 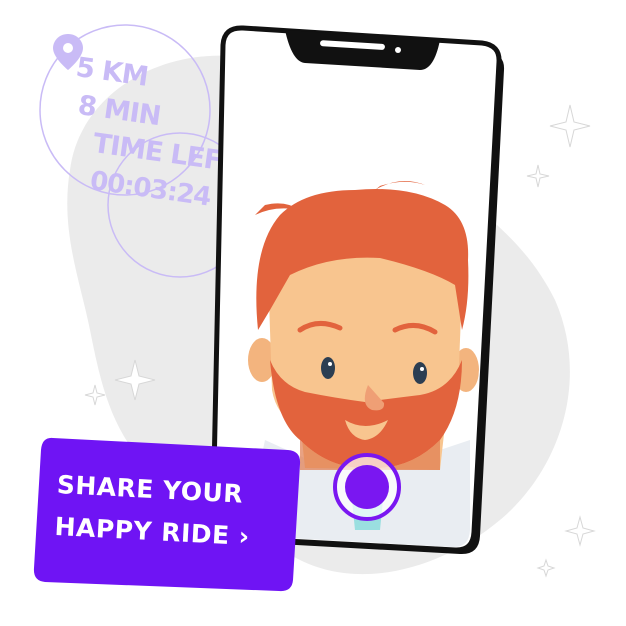 I want to click on share-ride-button: SHARE YOUR HAPPY RIDE ›, so click(x=166, y=511).